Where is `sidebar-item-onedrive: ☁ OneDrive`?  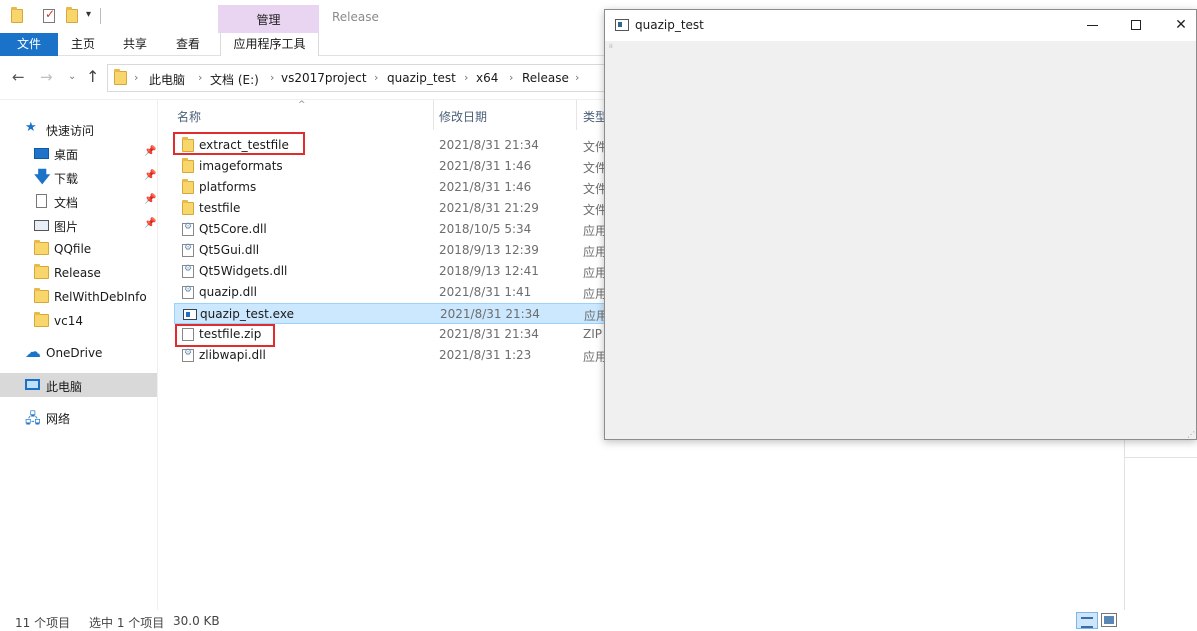
sidebar-item-onedrive: ☁ OneDrive is located at coordinates (78, 353).